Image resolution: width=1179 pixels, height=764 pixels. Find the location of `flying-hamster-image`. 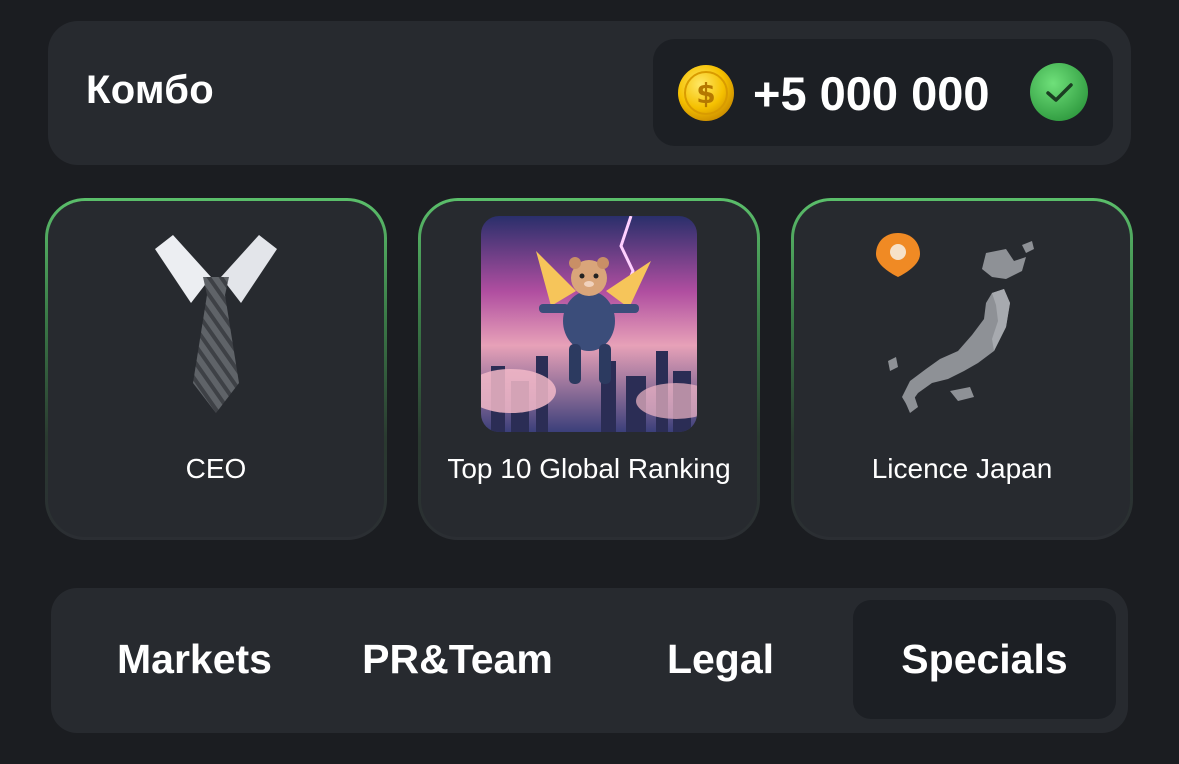

flying-hamster-image is located at coordinates (589, 324).